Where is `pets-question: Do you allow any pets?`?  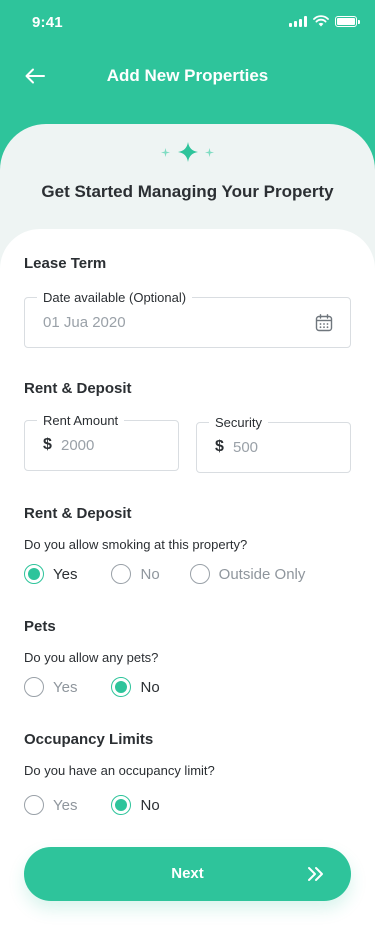 pets-question: Do you allow any pets? is located at coordinates (91, 657).